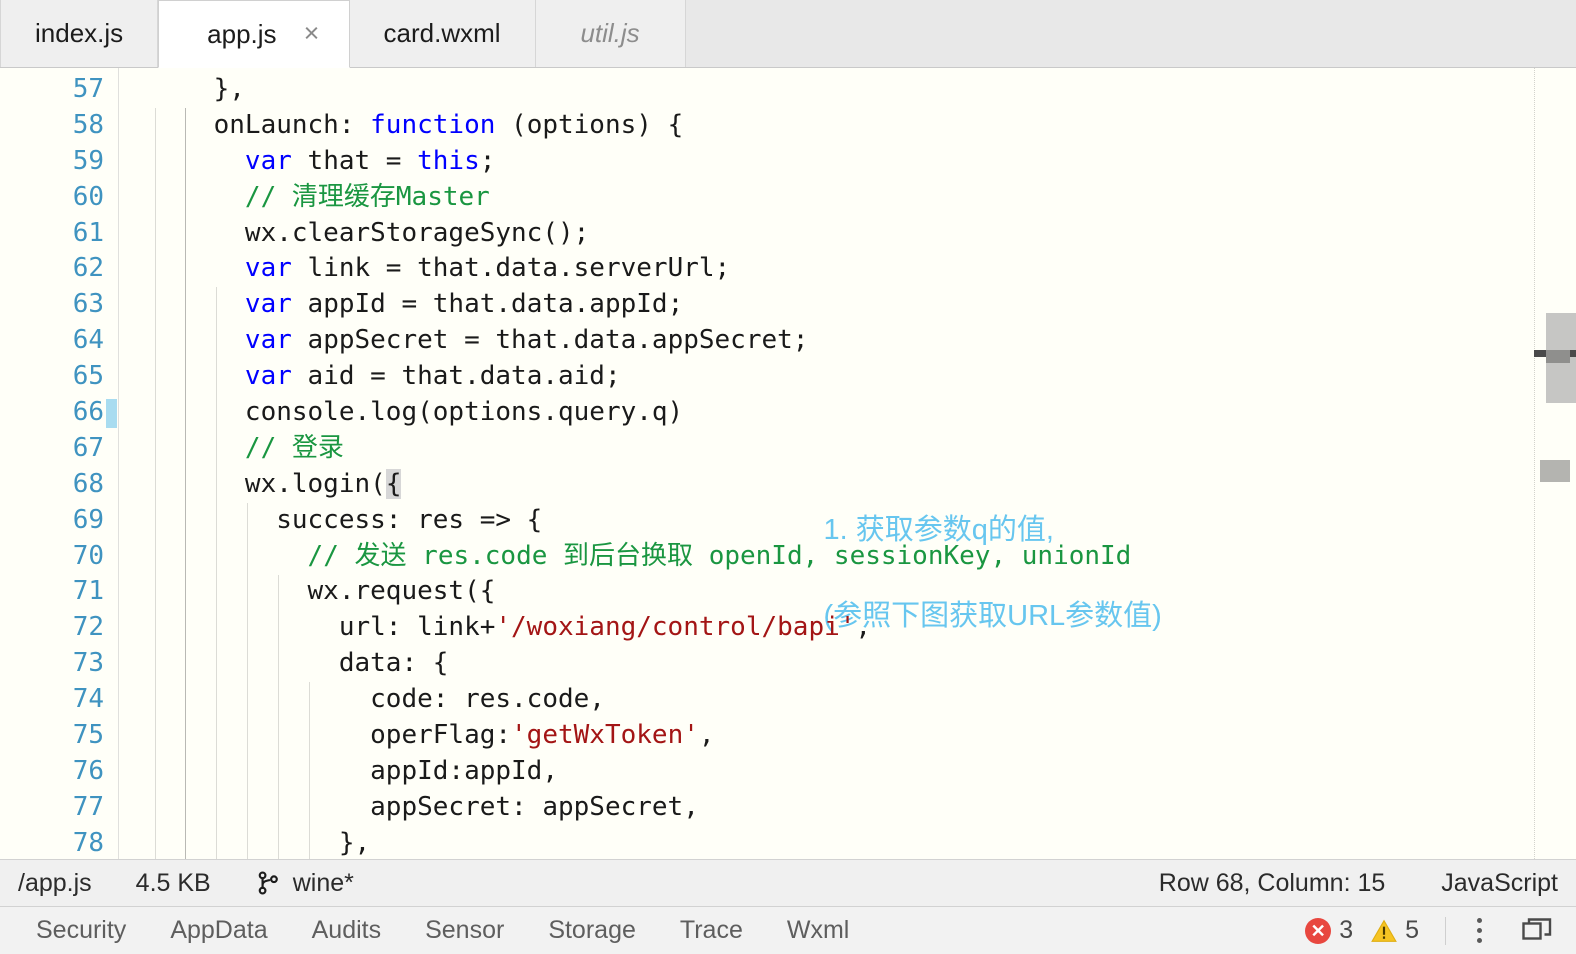 The height and width of the screenshot is (954, 1576). I want to click on code-line: // 清理缓存Master, so click(847, 198).